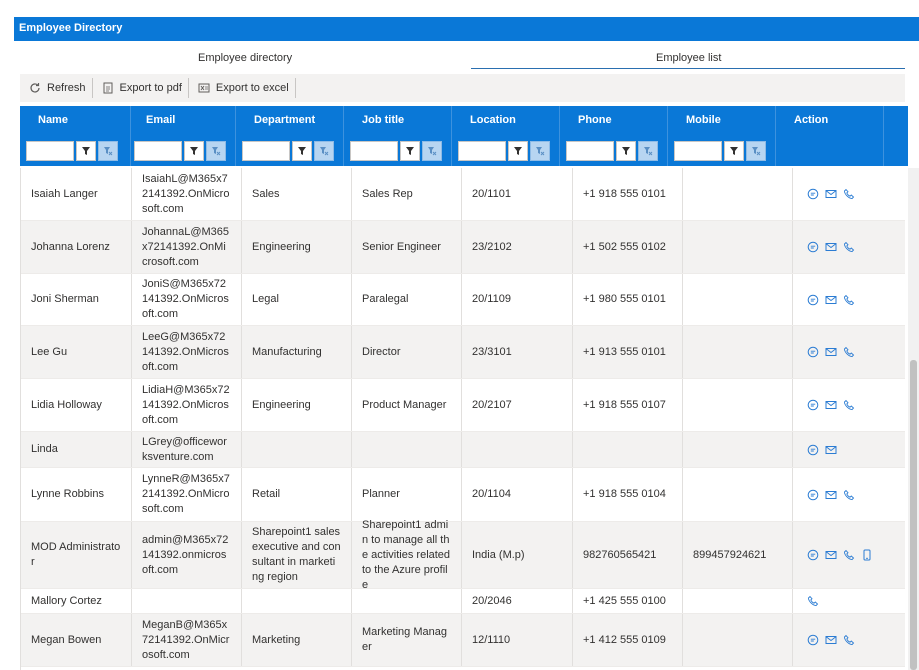  I want to click on table-row: Mallory Cortez 20/2046 +1 425 555 0100, so click(463, 601).